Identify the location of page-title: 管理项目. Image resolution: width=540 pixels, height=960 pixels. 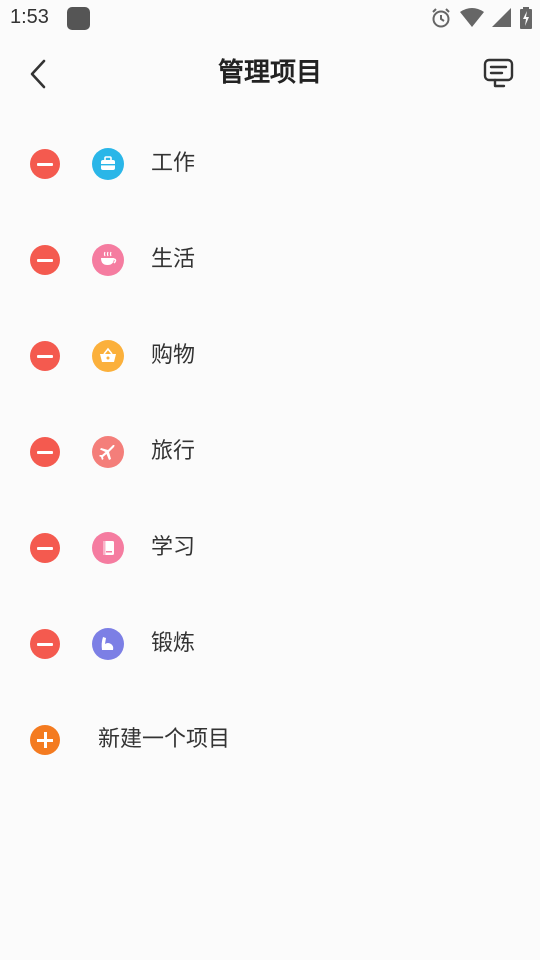
(269, 73).